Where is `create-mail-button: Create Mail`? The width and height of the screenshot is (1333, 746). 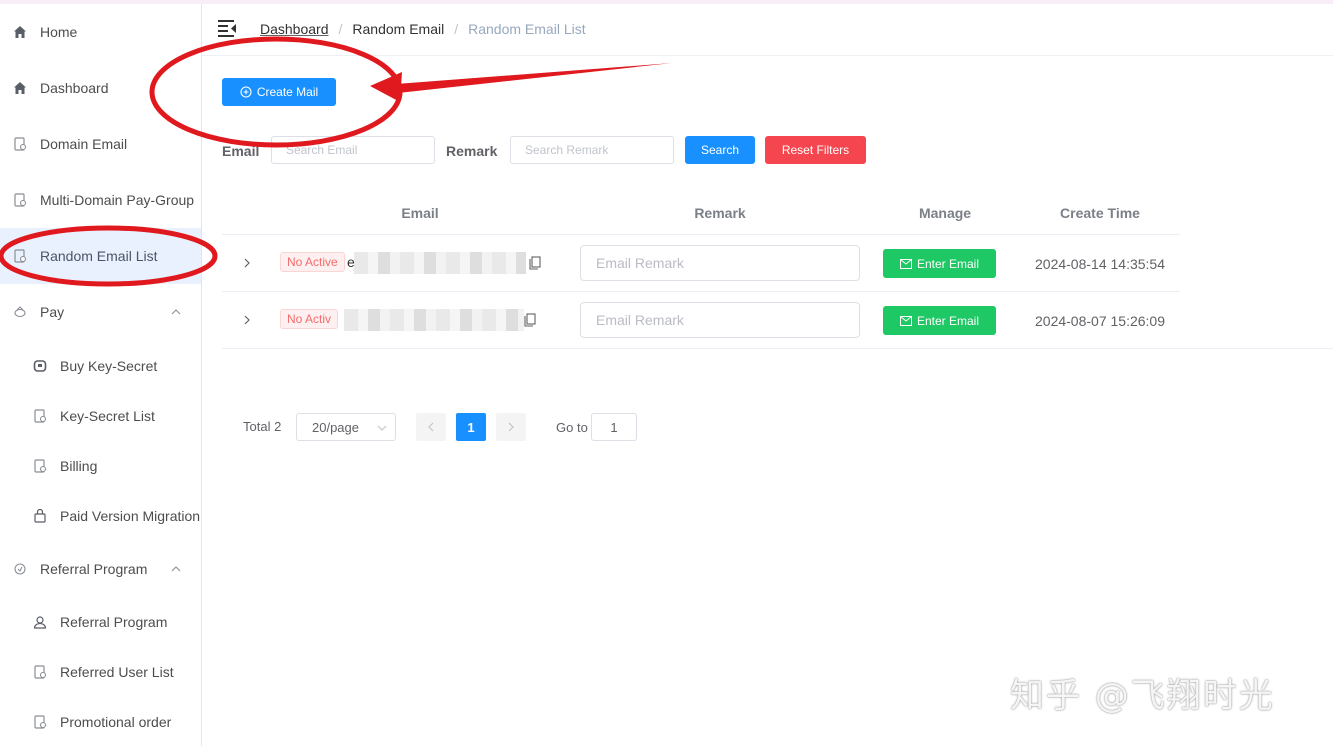 create-mail-button: Create Mail is located at coordinates (279, 92).